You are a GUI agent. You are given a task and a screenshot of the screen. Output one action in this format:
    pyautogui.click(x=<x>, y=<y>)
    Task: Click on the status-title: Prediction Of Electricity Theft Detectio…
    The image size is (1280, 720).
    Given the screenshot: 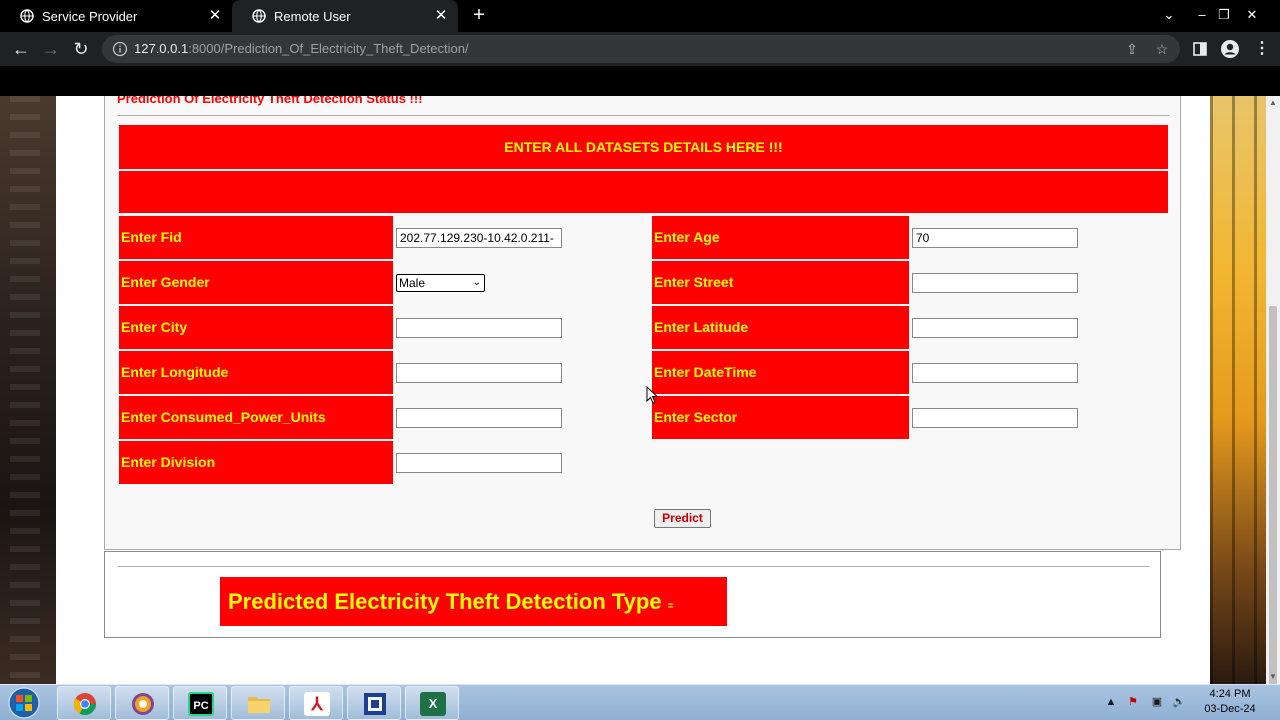 What is the action you would take?
    pyautogui.click(x=270, y=101)
    